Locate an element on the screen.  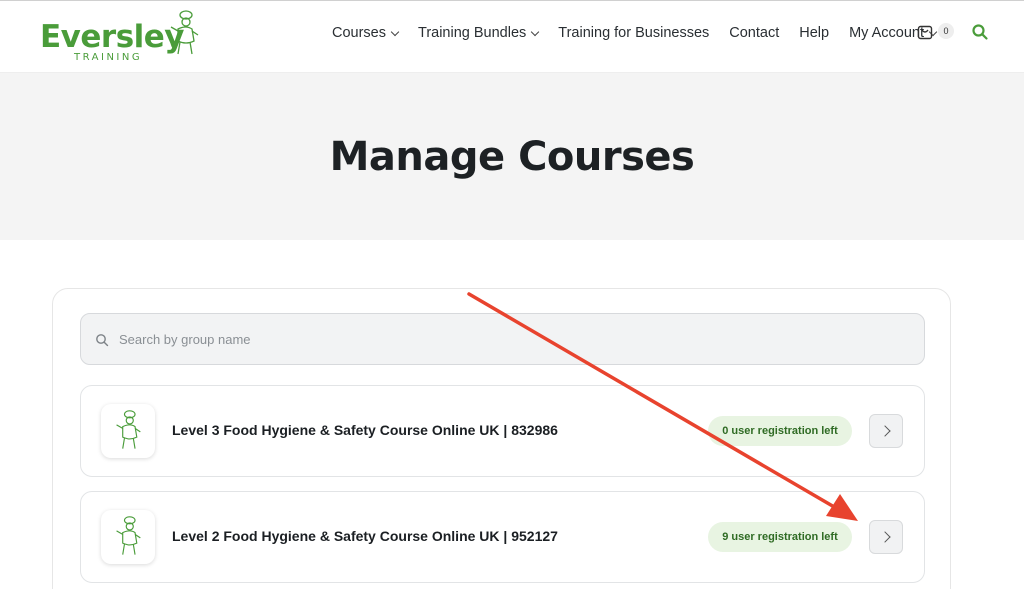
group-search is located at coordinates (502, 339).